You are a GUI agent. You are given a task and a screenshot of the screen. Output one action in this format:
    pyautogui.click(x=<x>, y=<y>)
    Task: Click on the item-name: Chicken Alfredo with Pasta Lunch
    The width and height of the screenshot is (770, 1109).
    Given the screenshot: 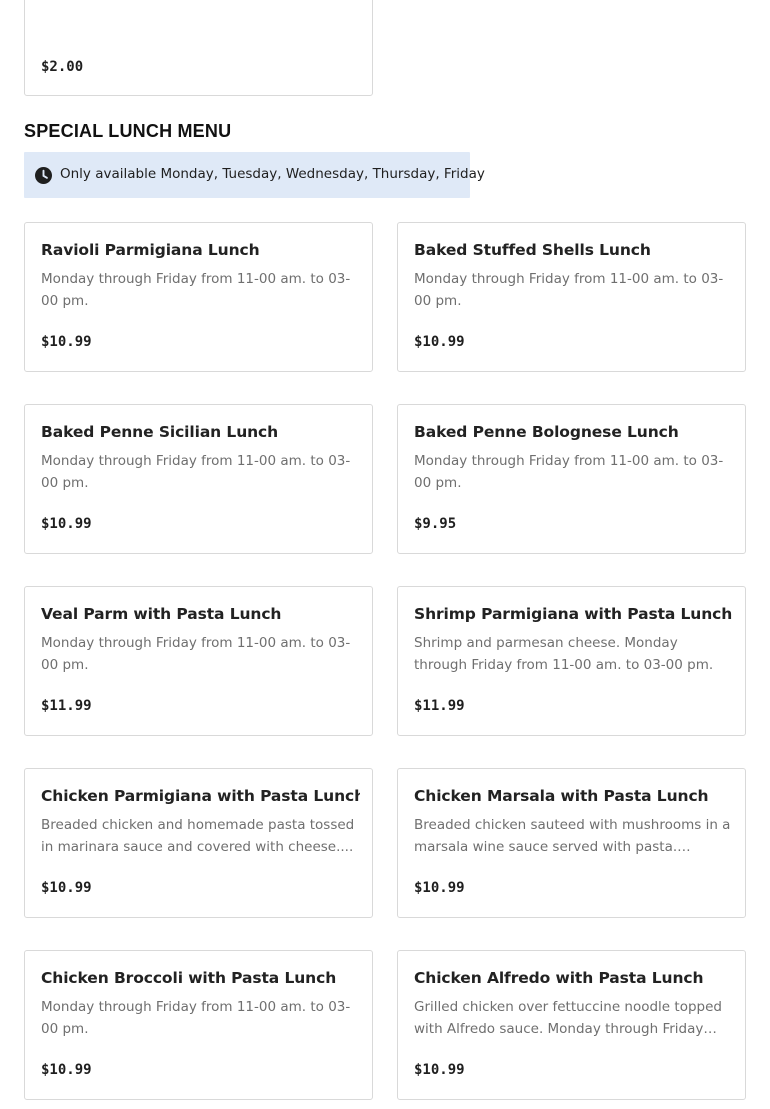 What is the action you would take?
    pyautogui.click(x=559, y=978)
    